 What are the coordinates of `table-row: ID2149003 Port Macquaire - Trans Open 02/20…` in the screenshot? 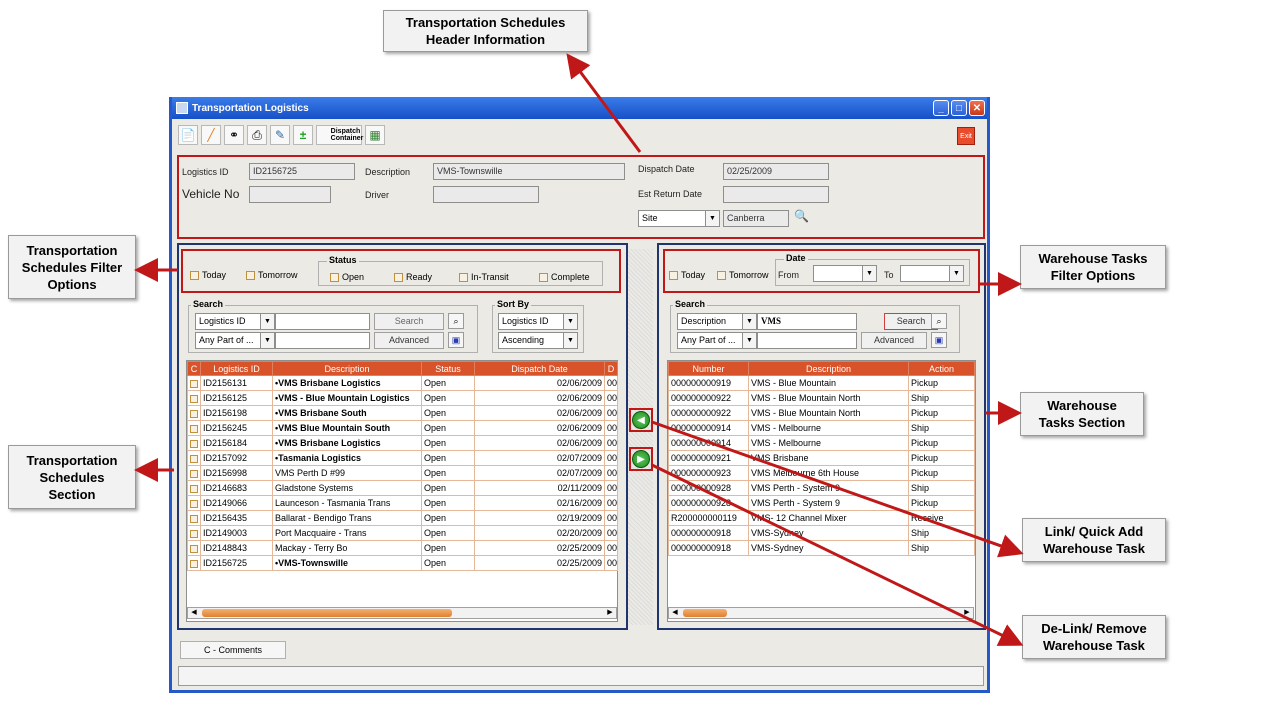 It's located at (402, 533).